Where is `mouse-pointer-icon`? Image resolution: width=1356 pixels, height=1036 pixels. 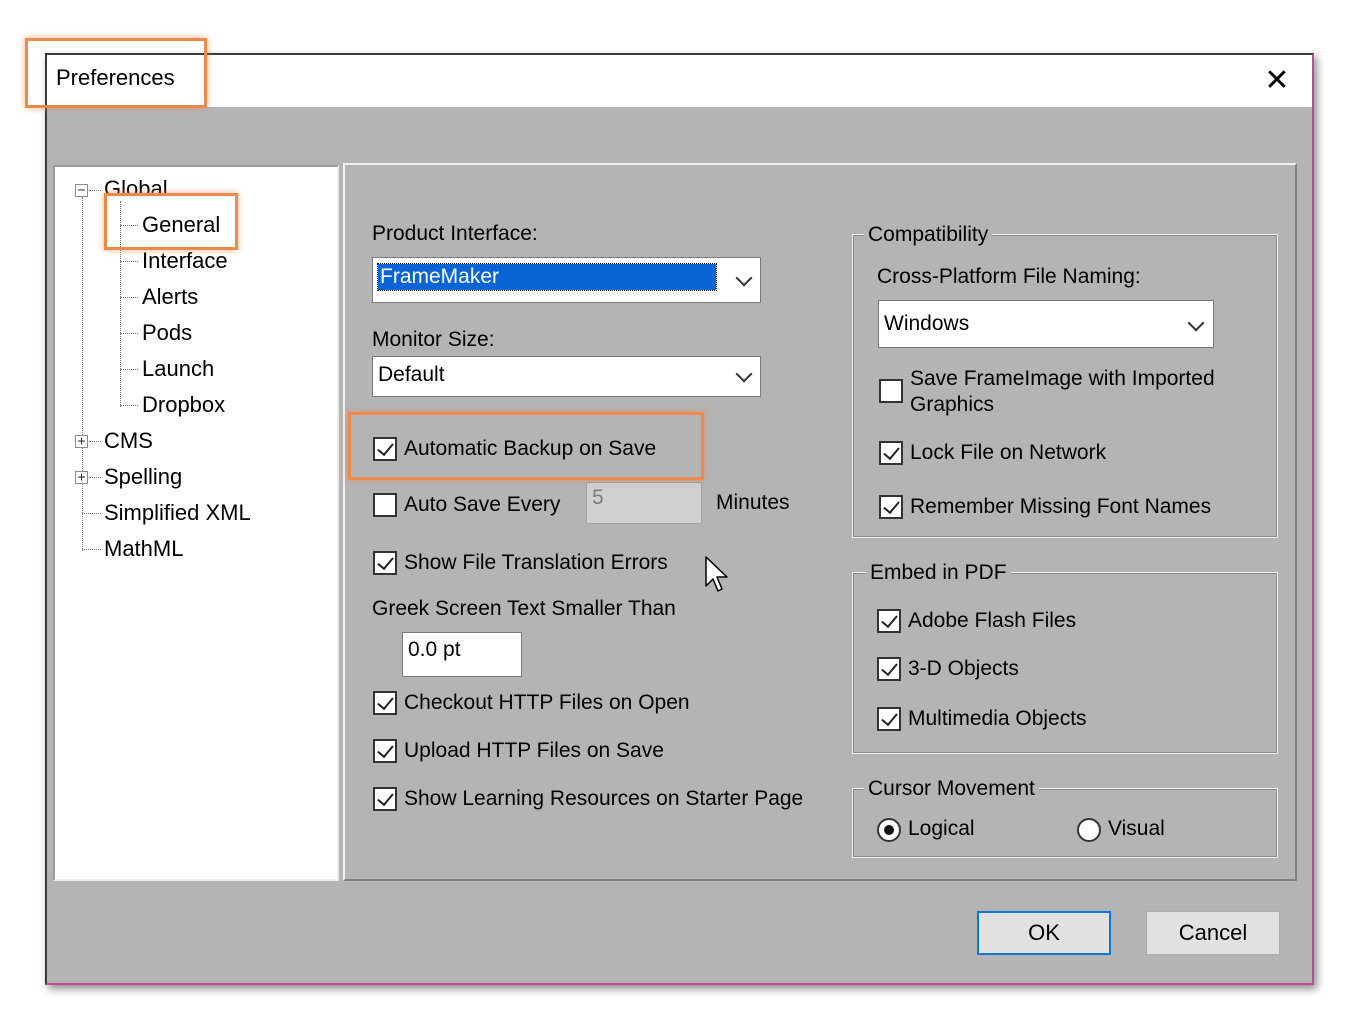 mouse-pointer-icon is located at coordinates (716, 574).